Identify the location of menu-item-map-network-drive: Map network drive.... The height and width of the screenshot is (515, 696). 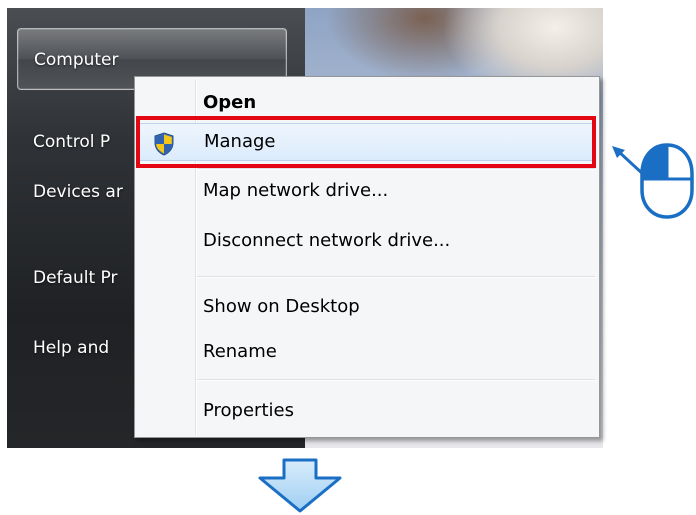
(366, 191).